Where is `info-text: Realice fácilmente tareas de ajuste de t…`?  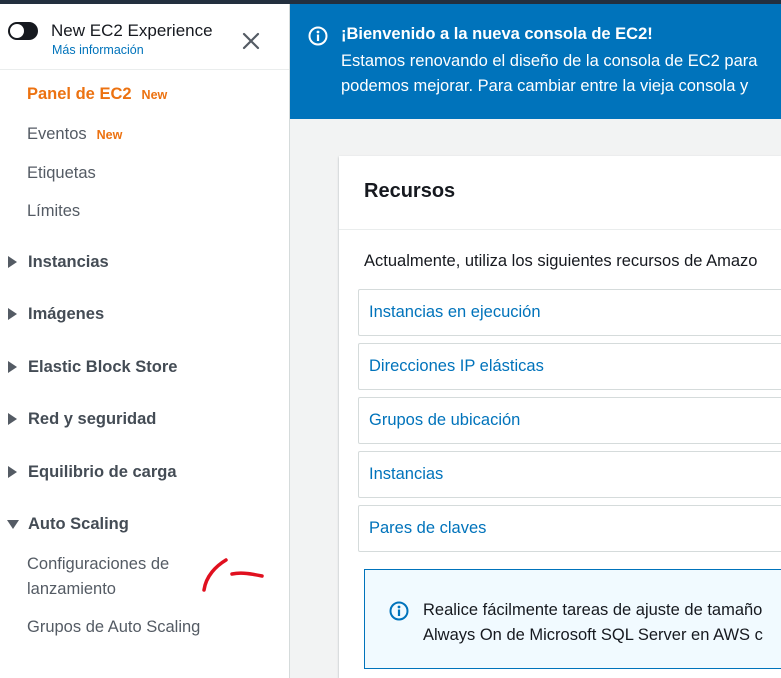
info-text: Realice fácilmente tareas de ajuste de t… is located at coordinates (593, 623).